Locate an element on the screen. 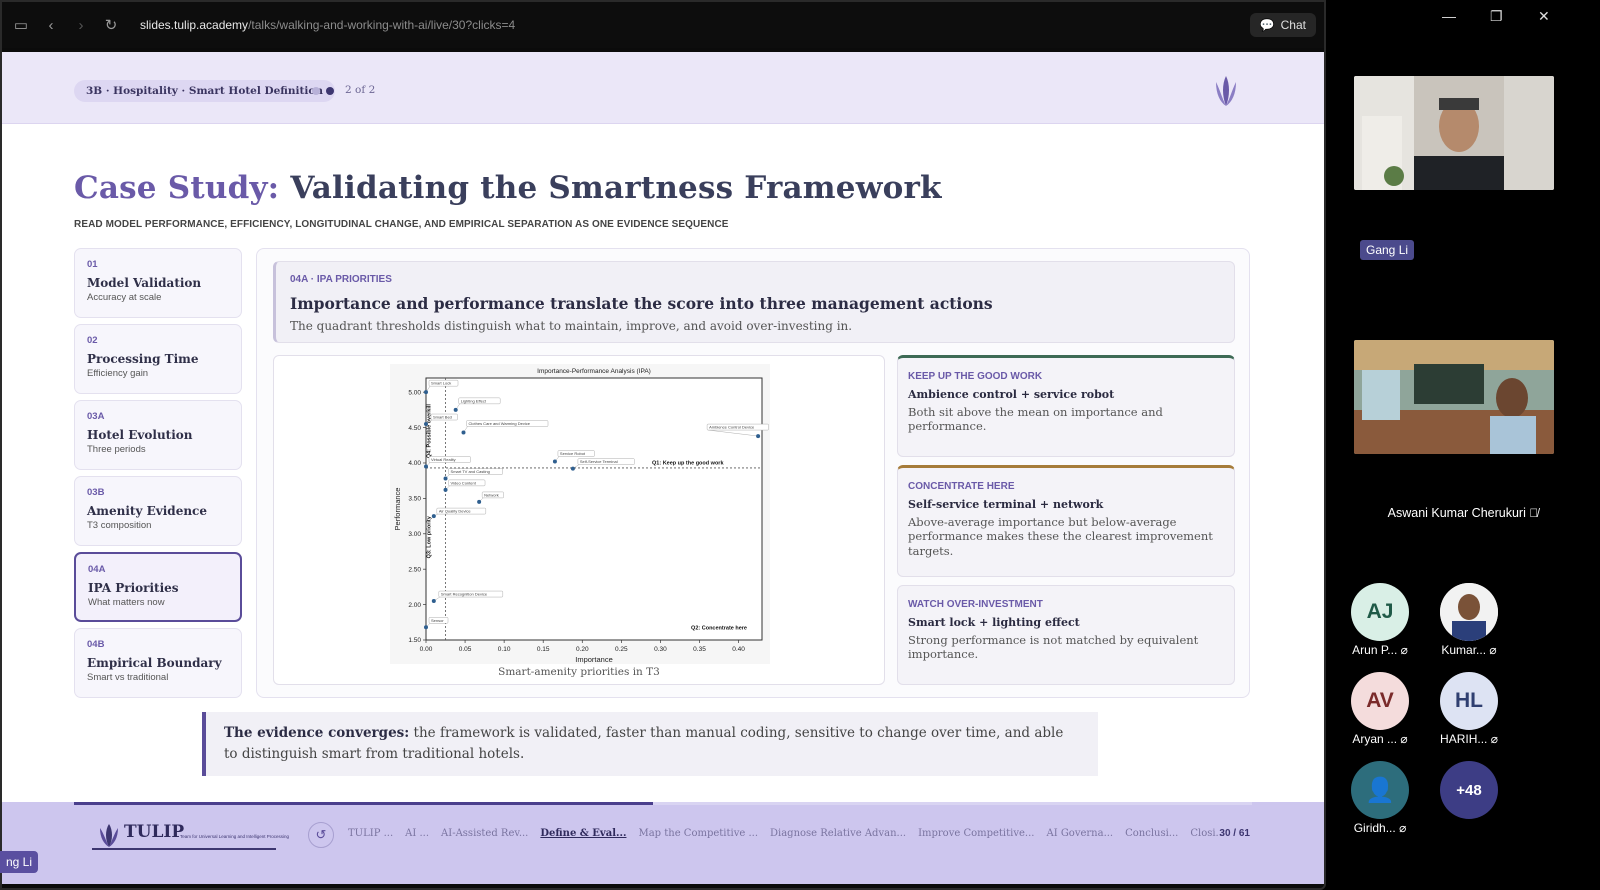 The width and height of the screenshot is (1600, 890). point-label: Network is located at coordinates (491, 494).